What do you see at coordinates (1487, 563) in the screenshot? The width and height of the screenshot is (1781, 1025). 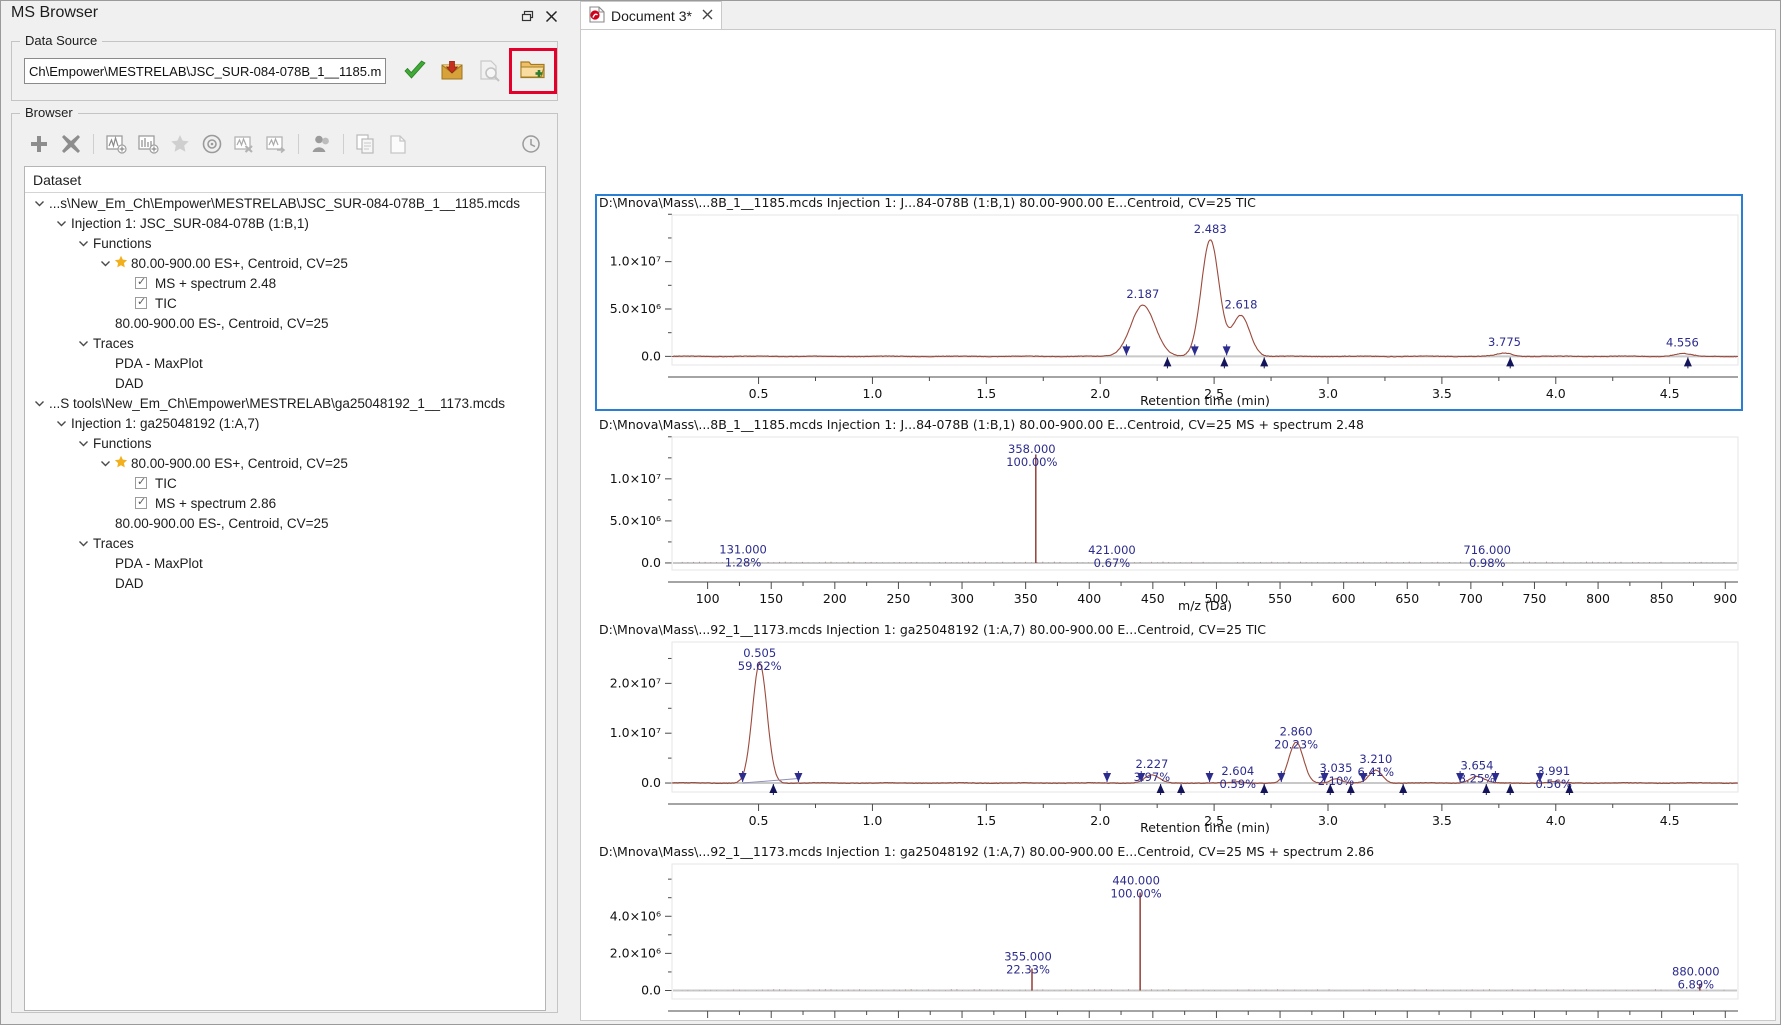 I see `svg-text: 0.98%` at bounding box center [1487, 563].